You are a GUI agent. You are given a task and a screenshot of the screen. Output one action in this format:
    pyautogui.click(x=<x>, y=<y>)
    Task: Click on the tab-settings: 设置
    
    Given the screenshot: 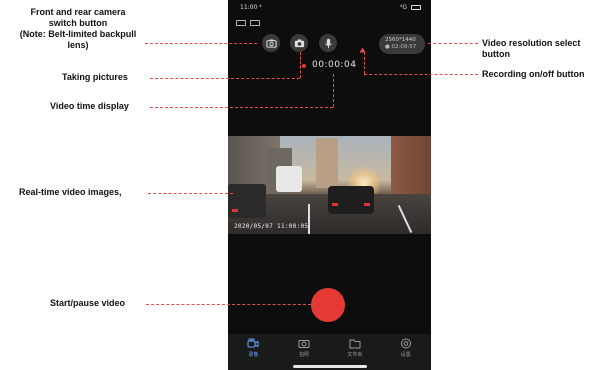 What is the action you would take?
    pyautogui.click(x=405, y=352)
    